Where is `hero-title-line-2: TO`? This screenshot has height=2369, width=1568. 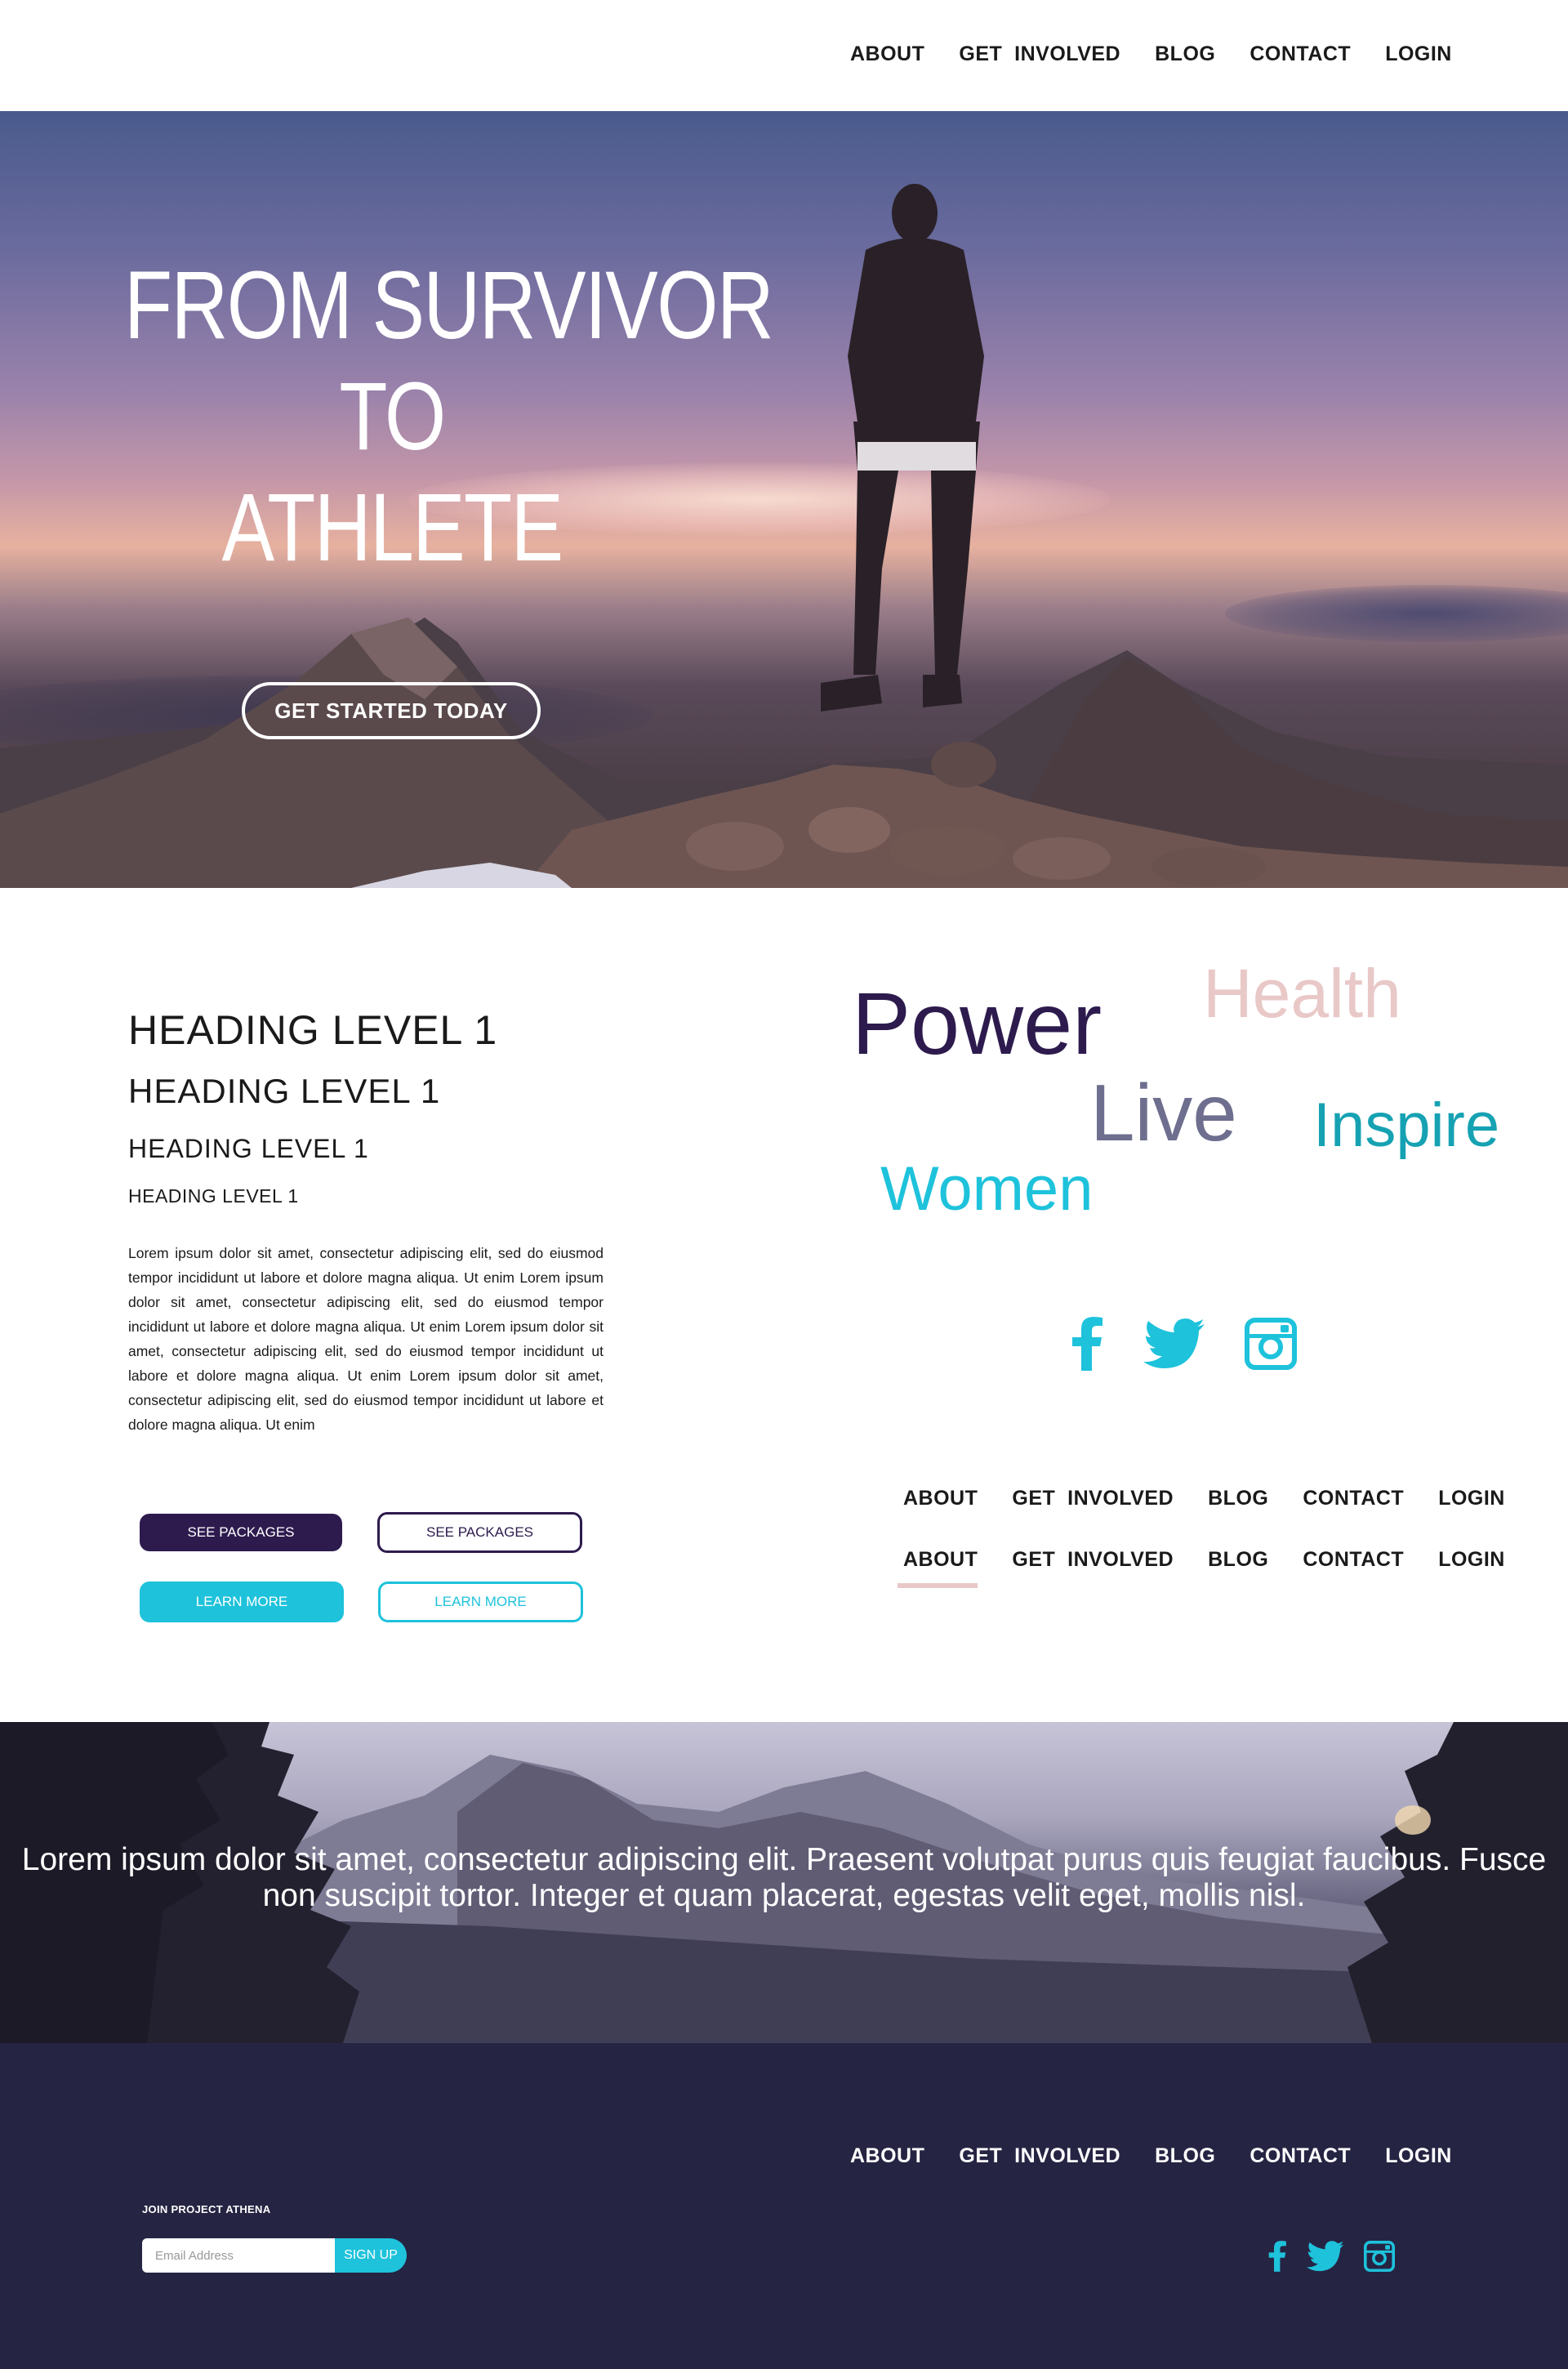 hero-title-line-2: TO is located at coordinates (392, 417).